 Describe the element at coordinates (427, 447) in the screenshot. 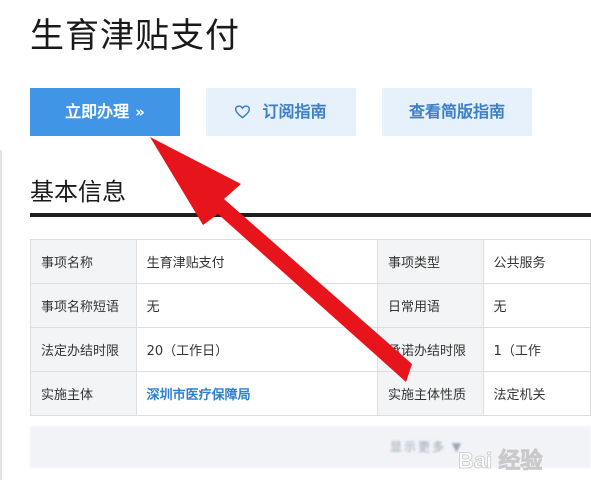

I see `show-more-label: 显示更多 ▼` at that location.